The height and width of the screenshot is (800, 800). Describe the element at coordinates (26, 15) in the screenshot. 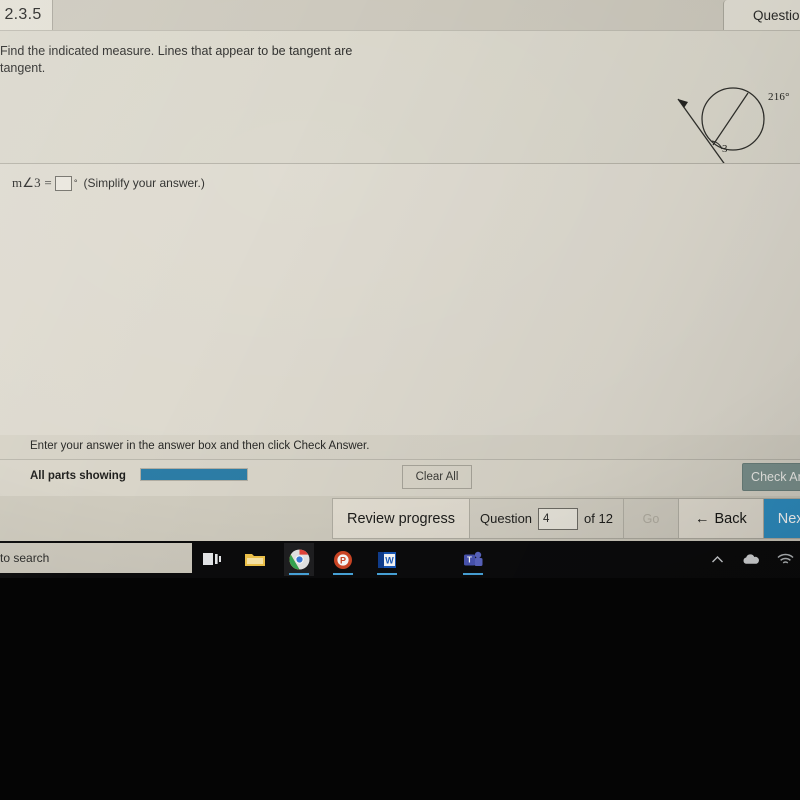

I see `tab-exercise-id: 2.3.5` at that location.